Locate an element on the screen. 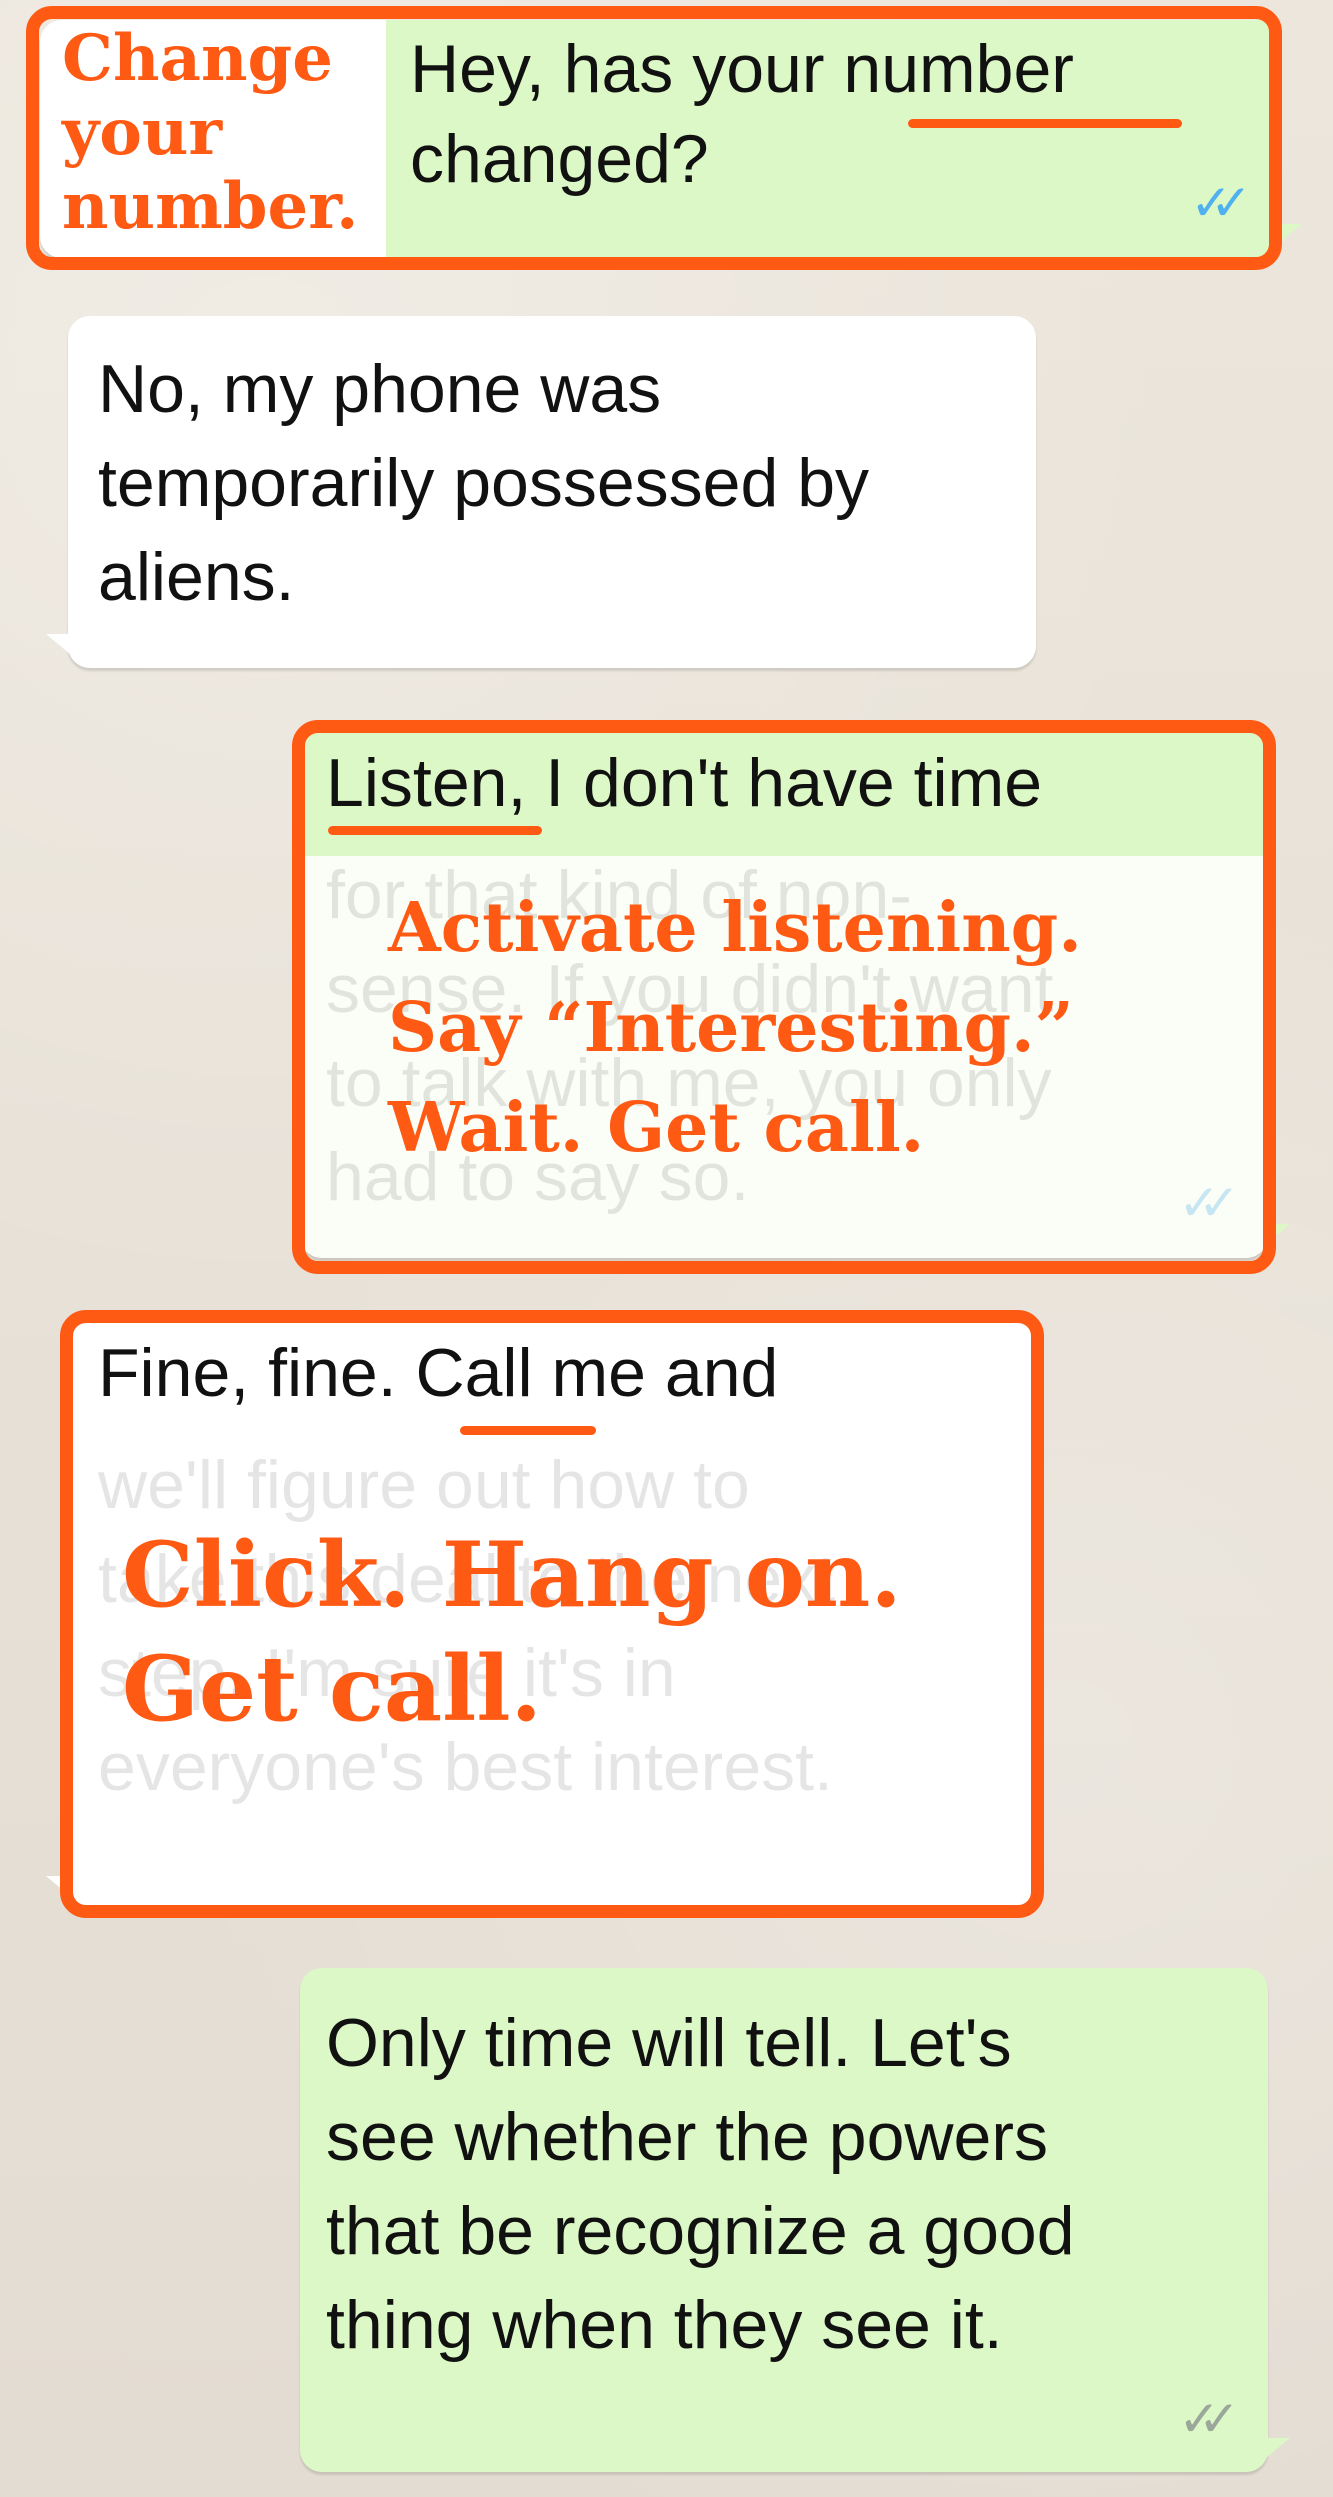 This screenshot has width=1333, height=2497. message-line: temporarily possessed by is located at coordinates (484, 483).